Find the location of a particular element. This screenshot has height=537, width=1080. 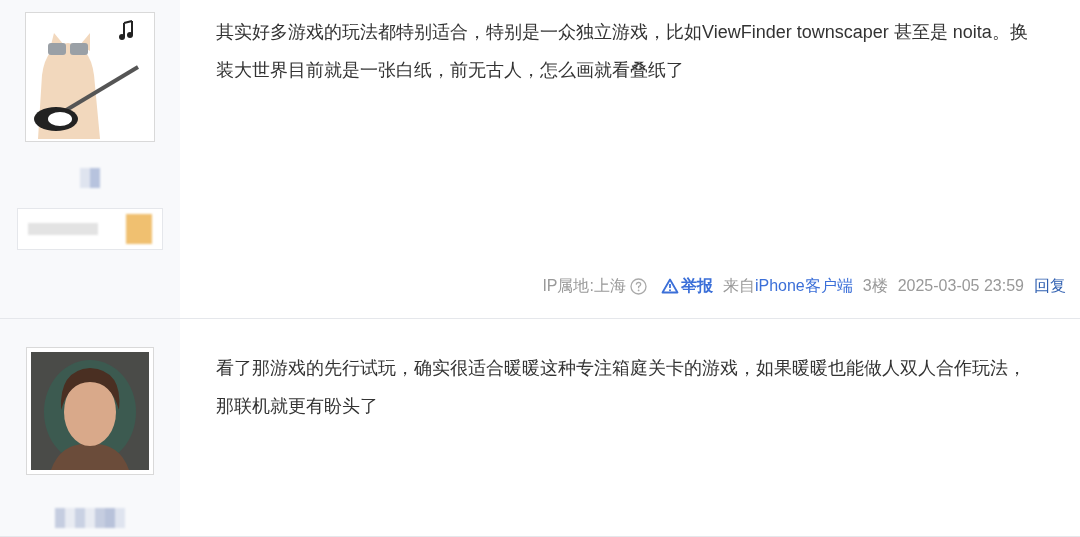

report-link: 举报 is located at coordinates (686, 286).